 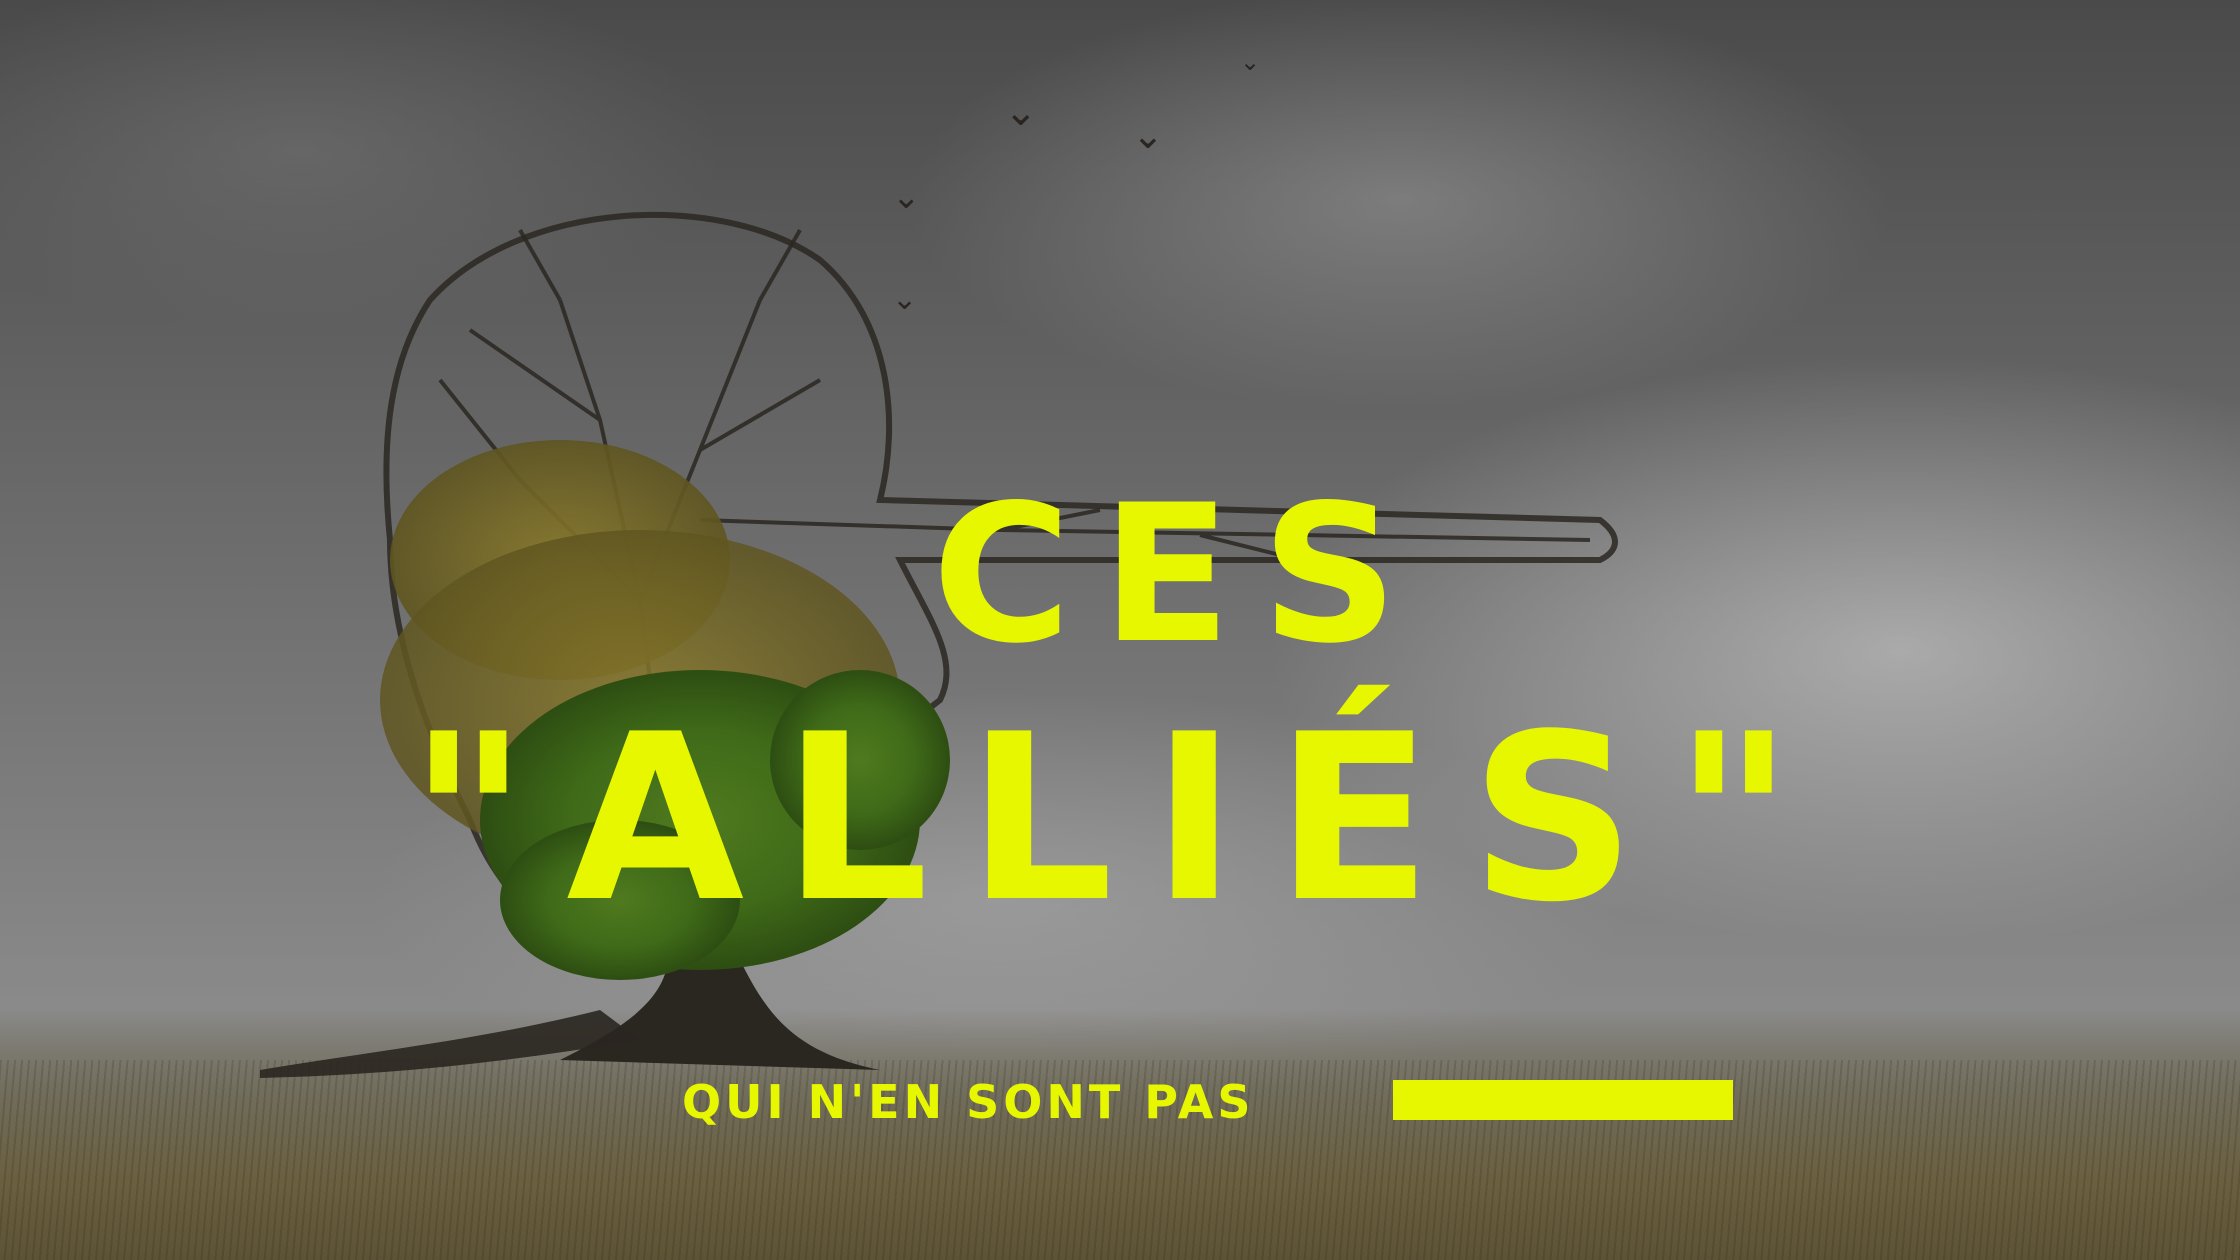 I want to click on headline-line-1: CES, so click(x=1180, y=574).